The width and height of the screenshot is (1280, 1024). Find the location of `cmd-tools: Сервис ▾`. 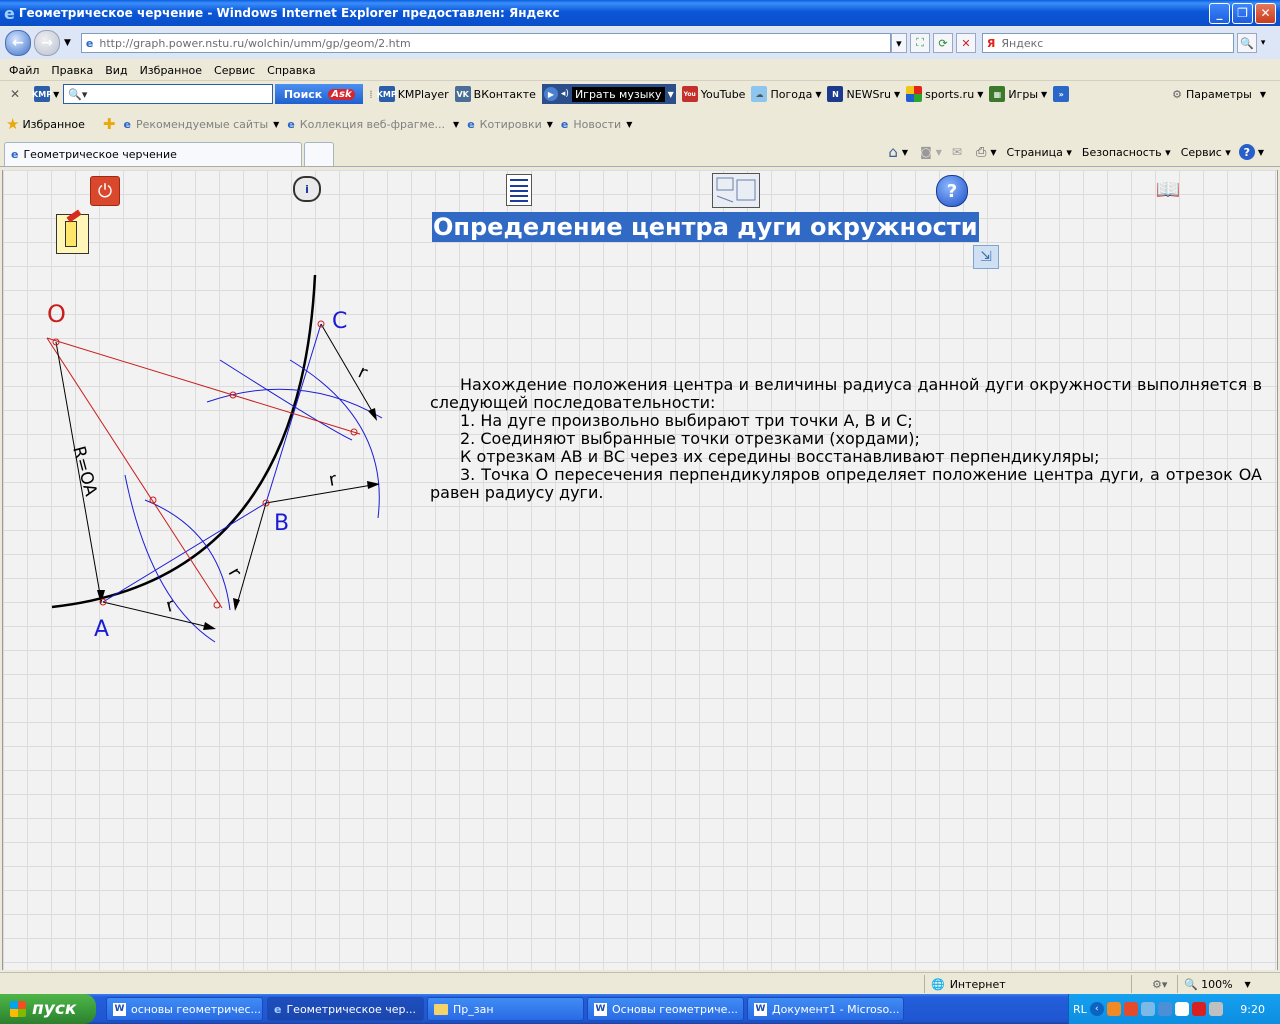

cmd-tools: Сервис ▾ is located at coordinates (1206, 152).